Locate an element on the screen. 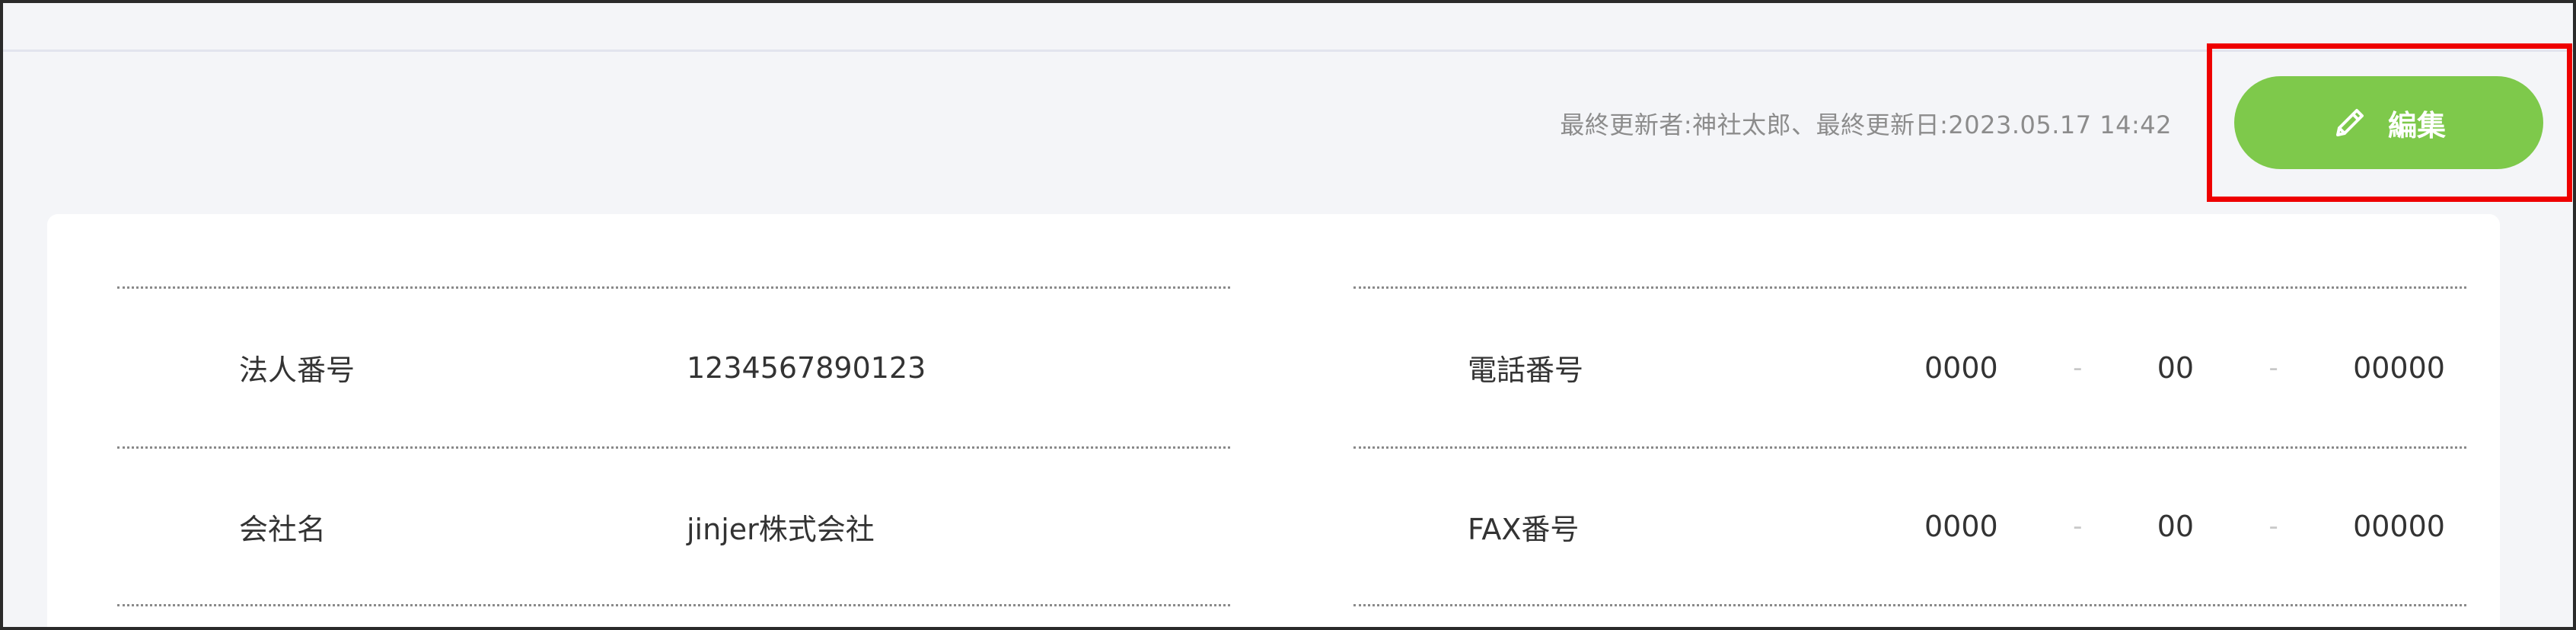 The height and width of the screenshot is (630, 2576). fax-part-2: 00 is located at coordinates (2176, 526).